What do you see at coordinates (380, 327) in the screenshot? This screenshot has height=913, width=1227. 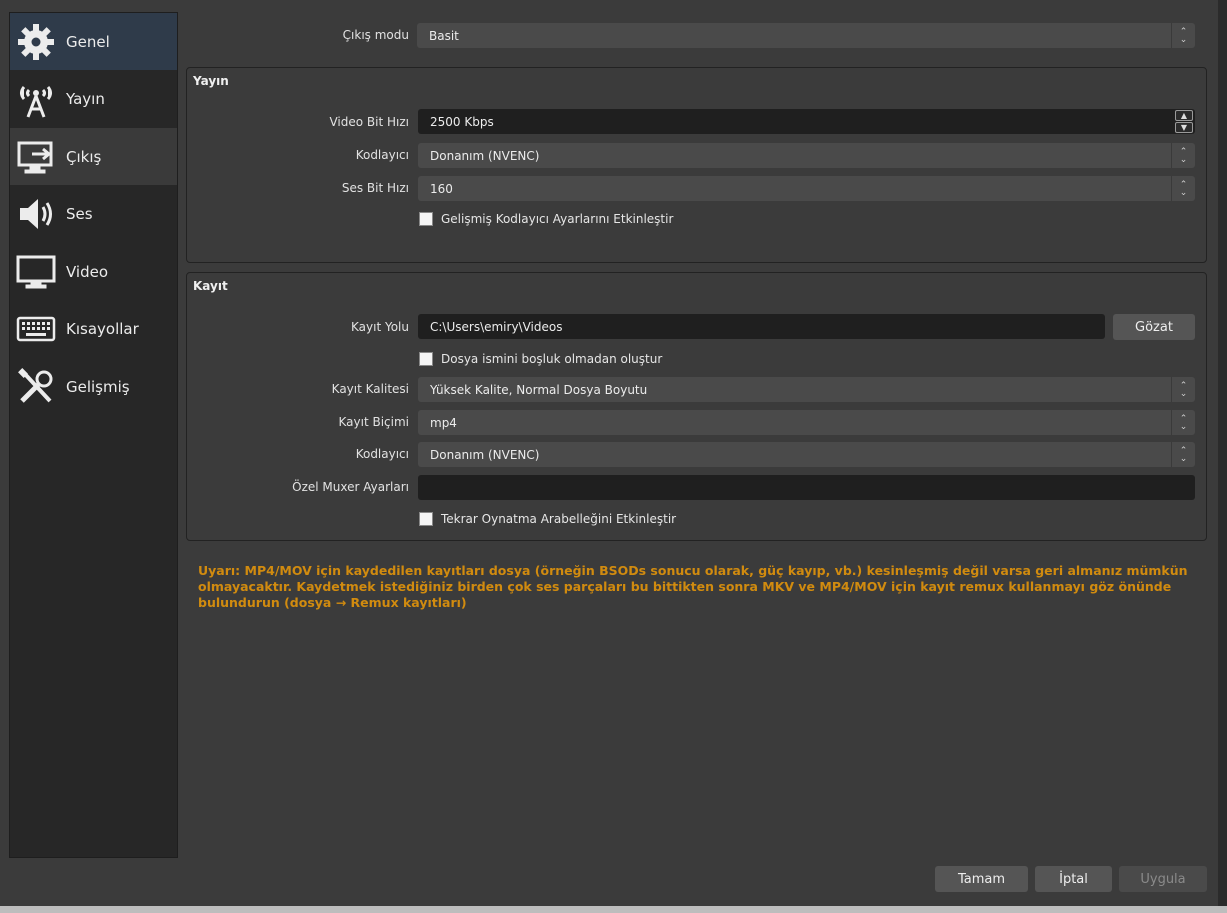 I see `recording-path-label: Kayıt Yolu` at bounding box center [380, 327].